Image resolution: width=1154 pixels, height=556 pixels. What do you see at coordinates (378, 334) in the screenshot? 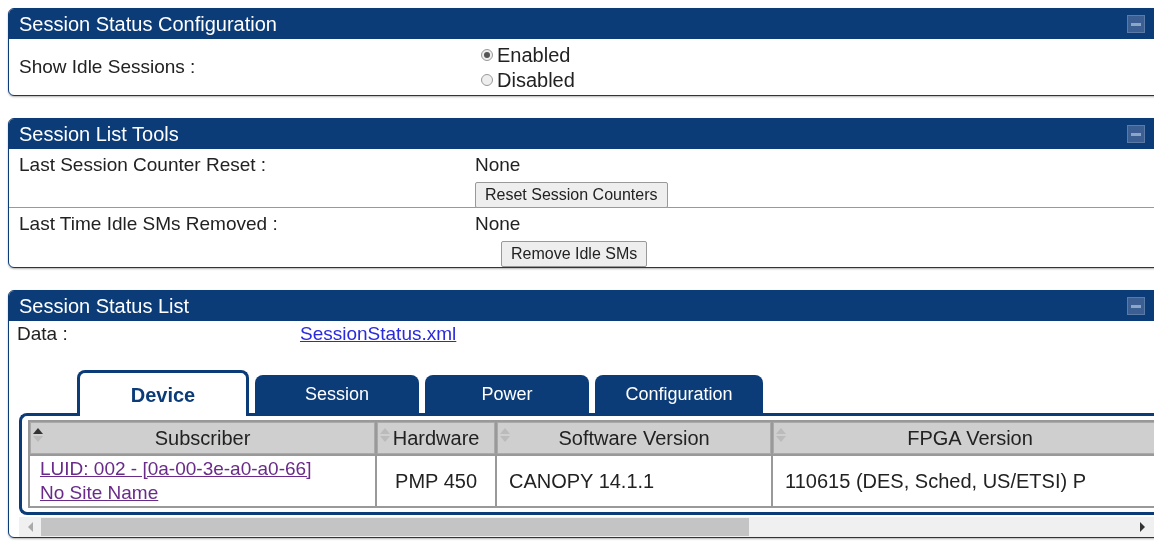
I see `data-link: SessionStatus.xml` at bounding box center [378, 334].